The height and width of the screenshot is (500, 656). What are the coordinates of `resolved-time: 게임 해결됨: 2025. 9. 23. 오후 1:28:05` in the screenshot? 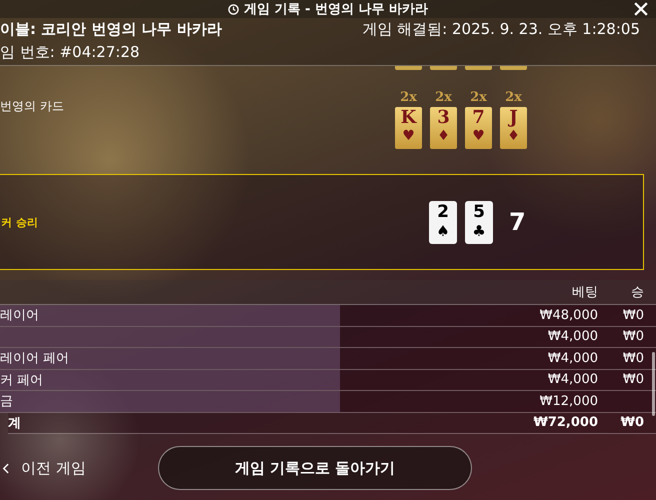 It's located at (501, 29).